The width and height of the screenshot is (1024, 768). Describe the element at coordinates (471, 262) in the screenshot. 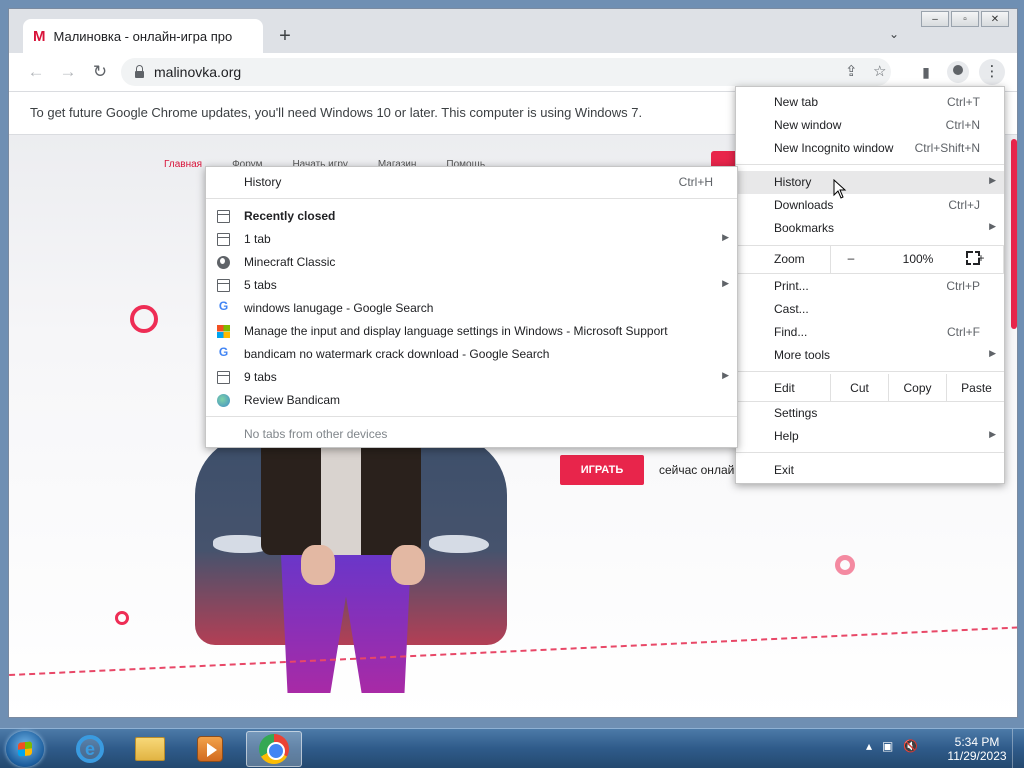

I see `history-entry: Minecraft Classic` at that location.